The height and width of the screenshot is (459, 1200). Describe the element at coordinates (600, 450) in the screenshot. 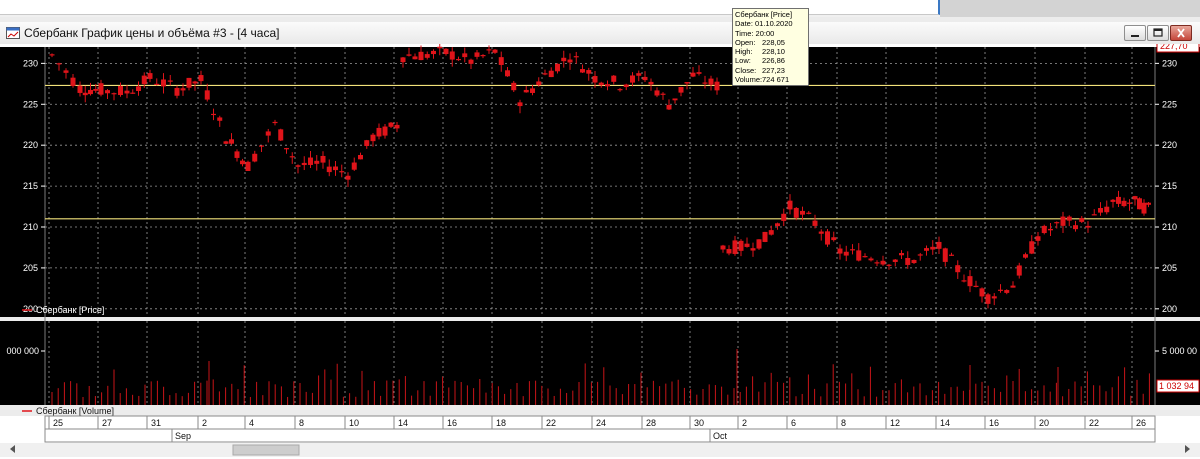

I see `horizontal-scrollbar` at that location.